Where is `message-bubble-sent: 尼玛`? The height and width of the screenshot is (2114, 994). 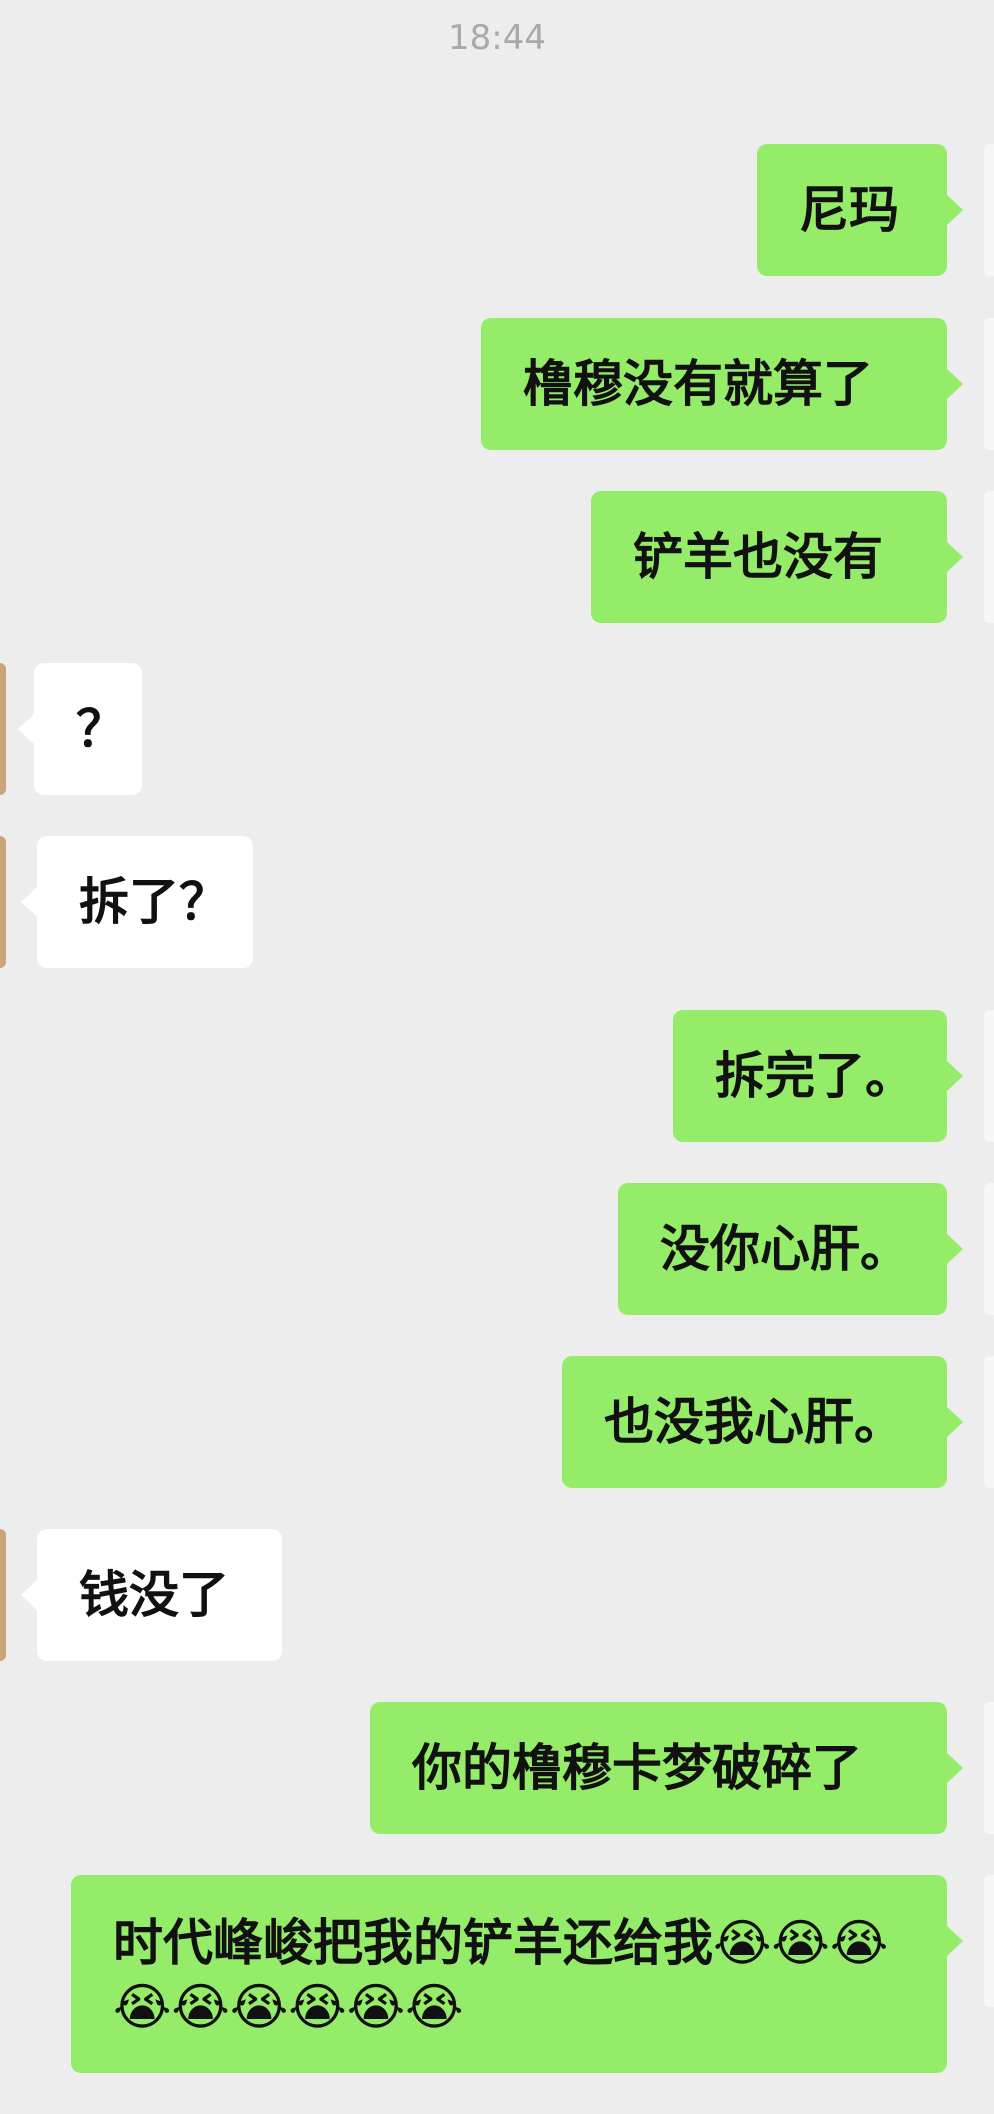
message-bubble-sent: 尼玛 is located at coordinates (860, 210).